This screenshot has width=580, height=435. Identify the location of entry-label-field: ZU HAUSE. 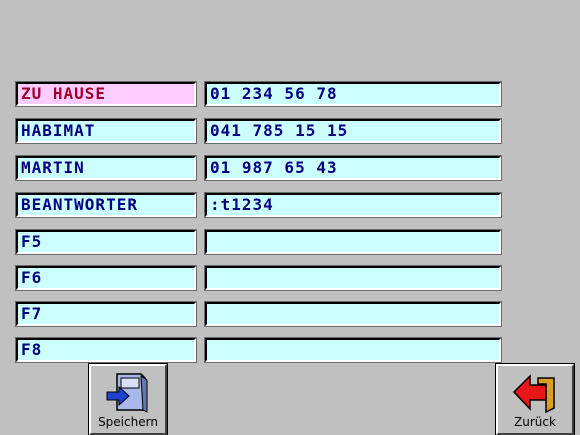
(106, 94).